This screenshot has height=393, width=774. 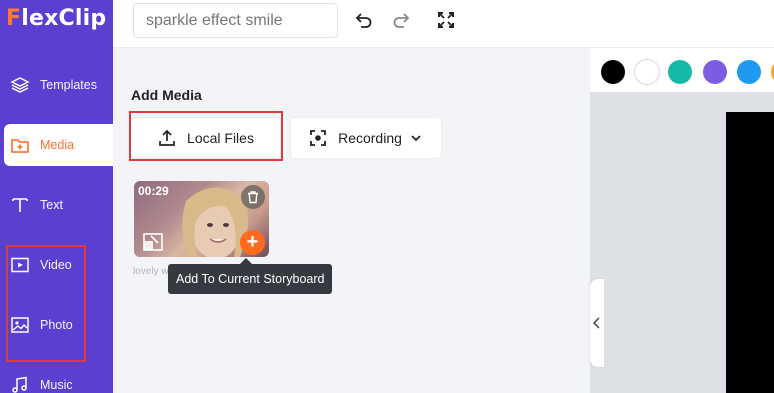 What do you see at coordinates (613, 72) in the screenshot?
I see `color-swatch-black` at bounding box center [613, 72].